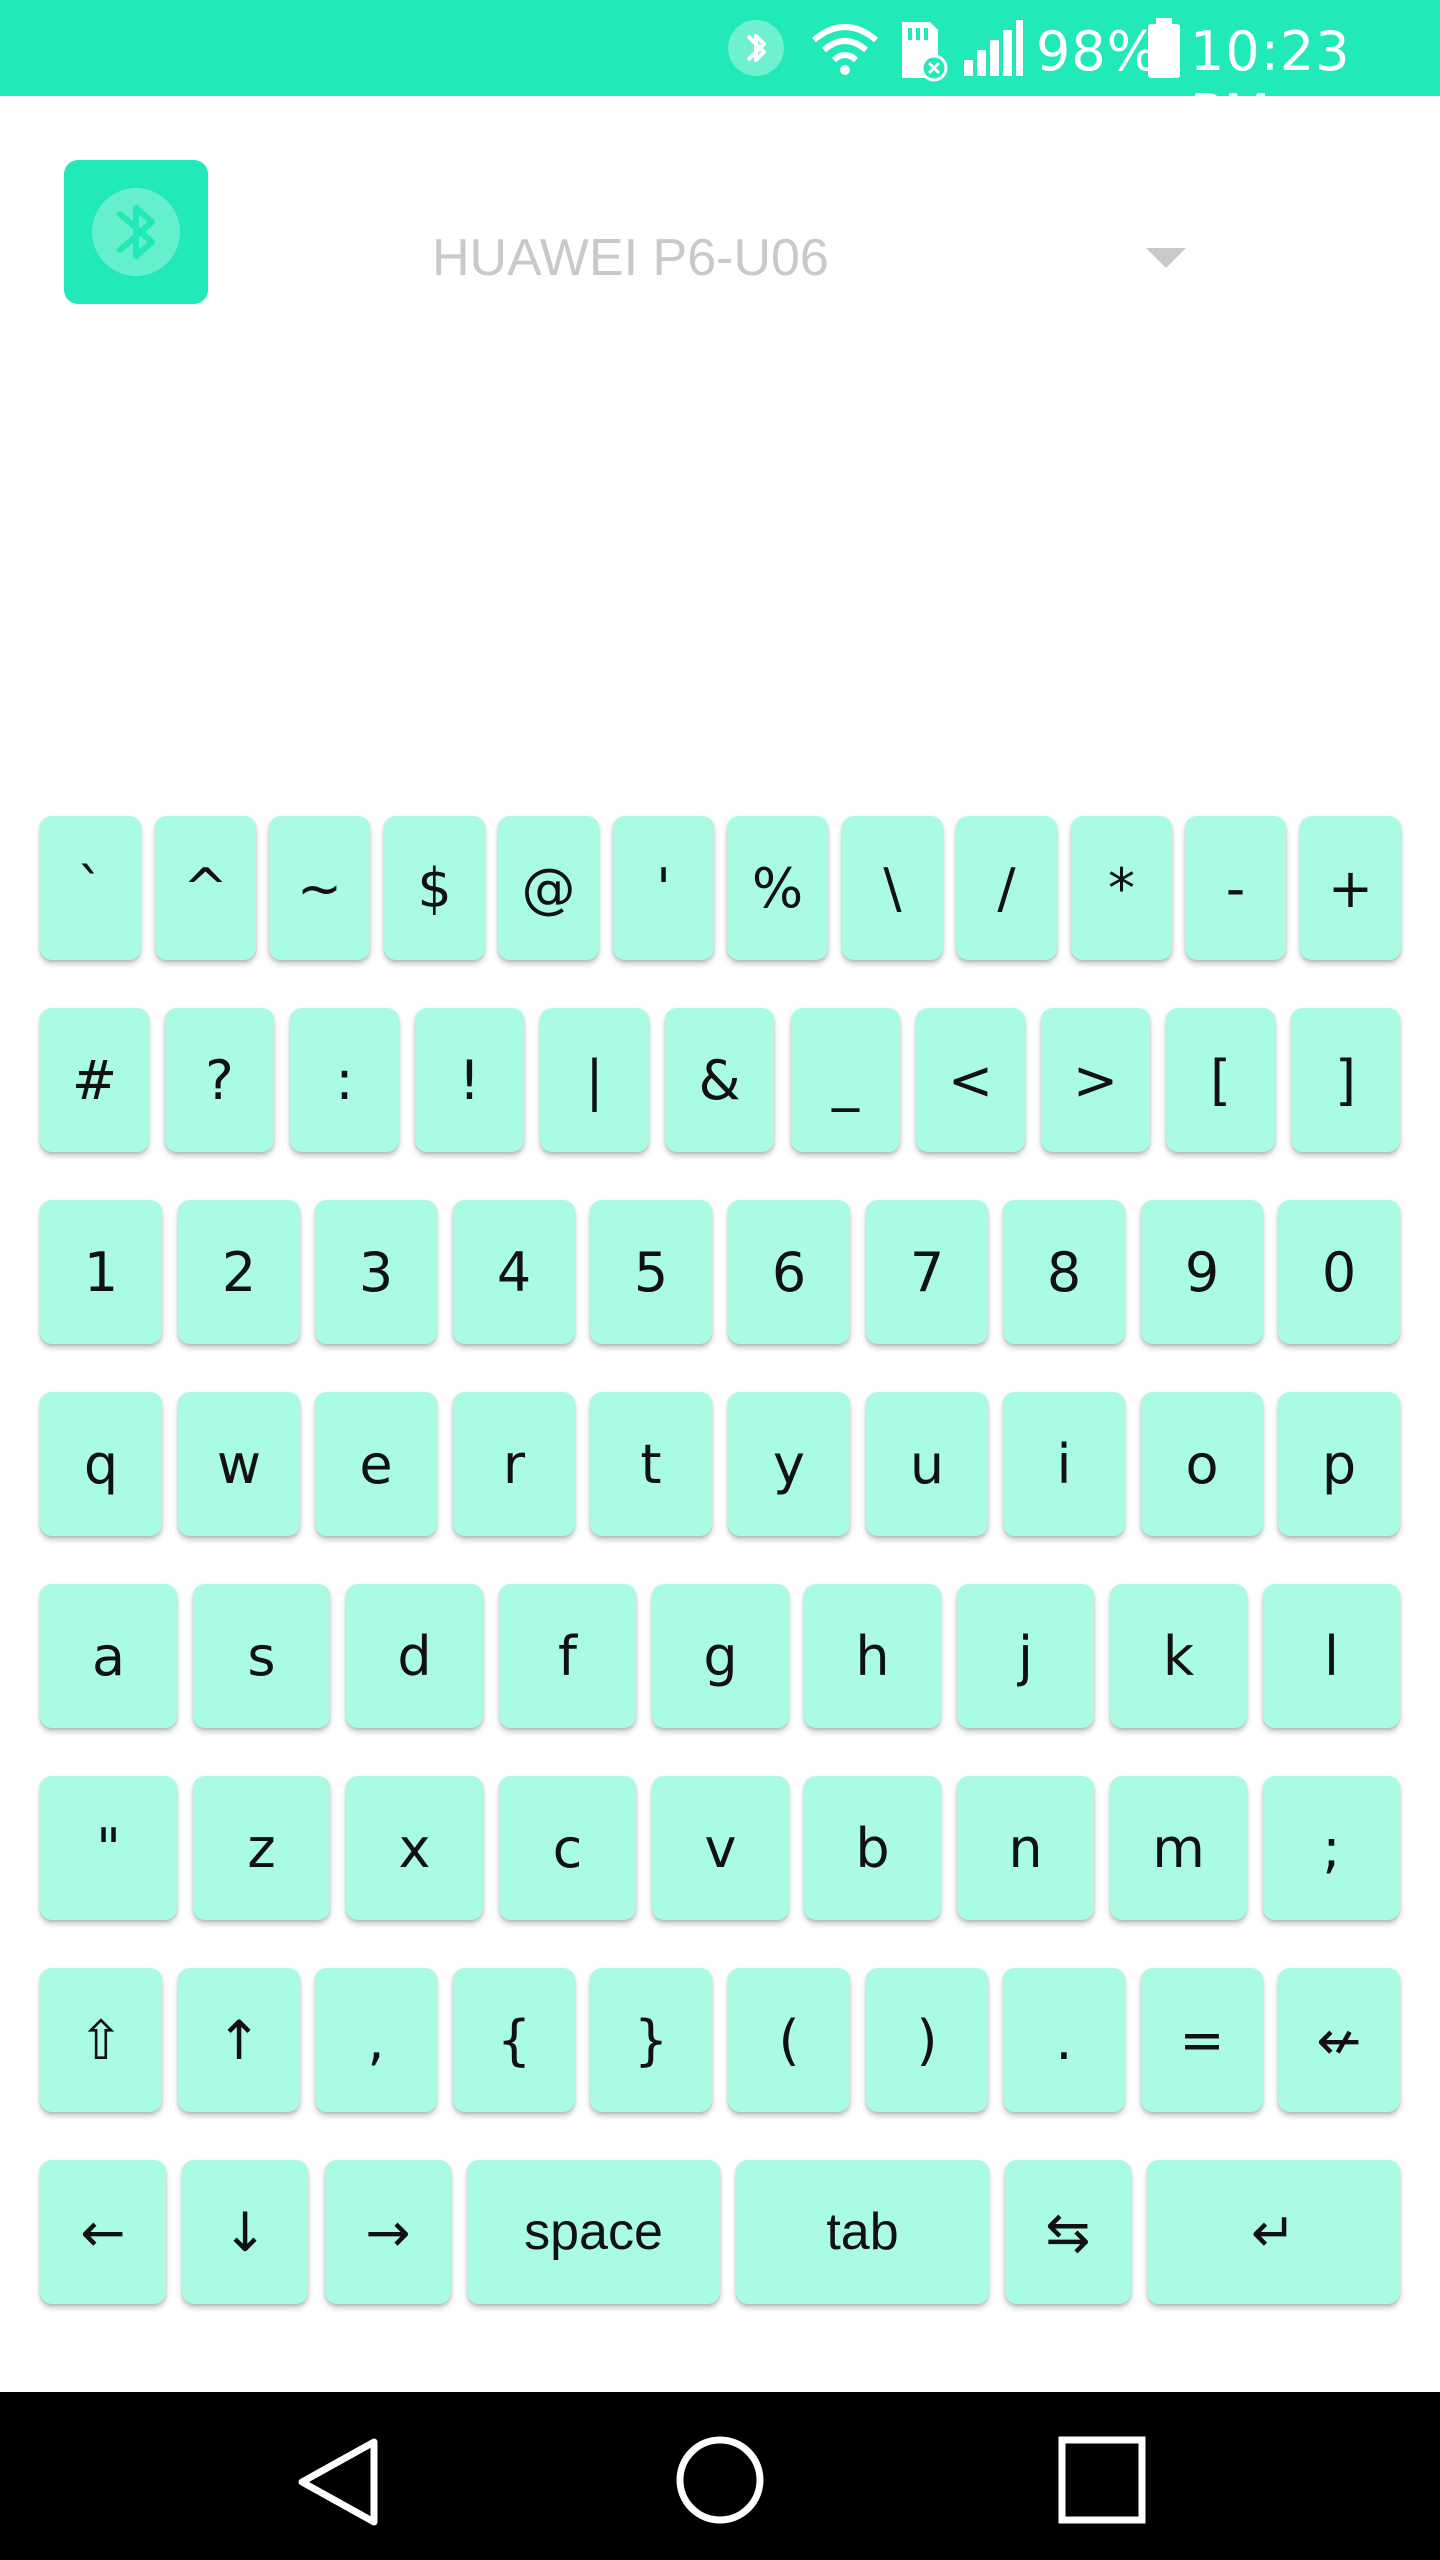 The image size is (1440, 2560). Describe the element at coordinates (651, 1272) in the screenshot. I see `key-5: 5` at that location.